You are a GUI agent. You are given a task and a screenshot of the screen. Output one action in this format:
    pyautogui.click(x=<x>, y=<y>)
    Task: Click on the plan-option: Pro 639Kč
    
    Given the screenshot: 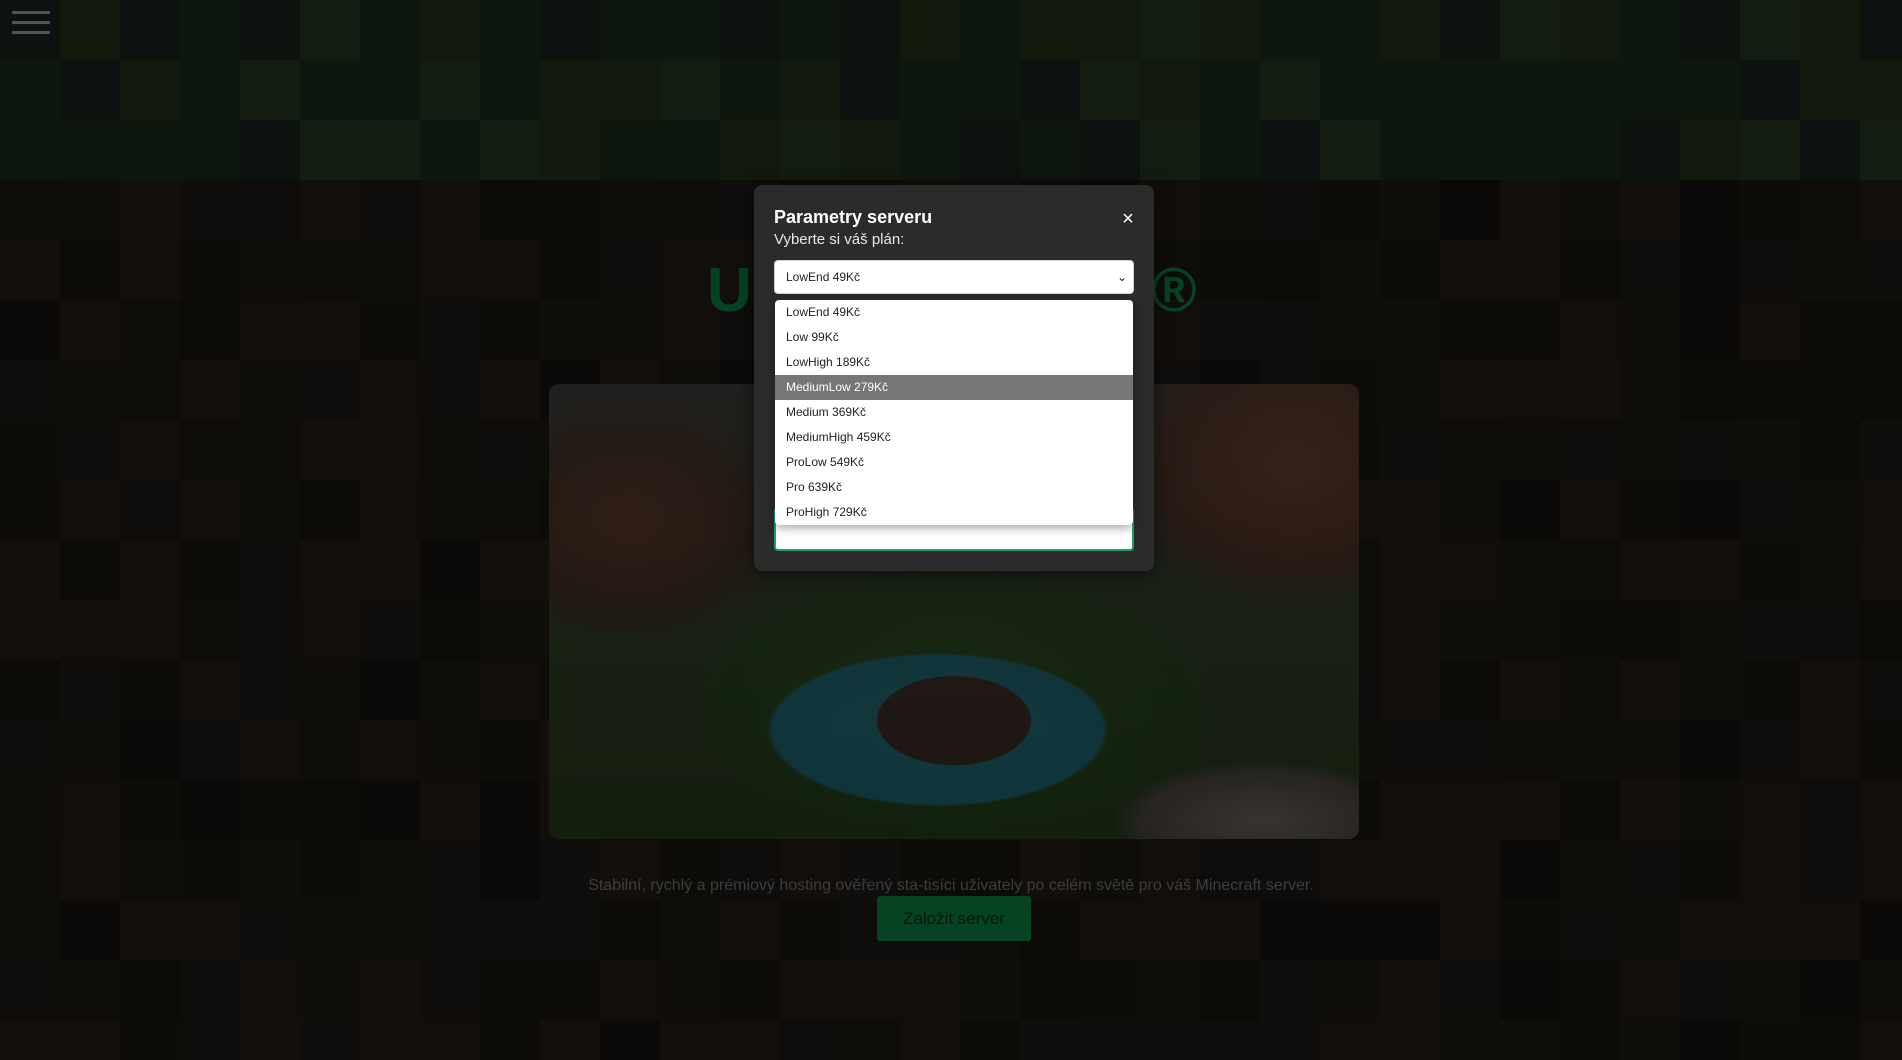 What is the action you would take?
    pyautogui.click(x=954, y=487)
    